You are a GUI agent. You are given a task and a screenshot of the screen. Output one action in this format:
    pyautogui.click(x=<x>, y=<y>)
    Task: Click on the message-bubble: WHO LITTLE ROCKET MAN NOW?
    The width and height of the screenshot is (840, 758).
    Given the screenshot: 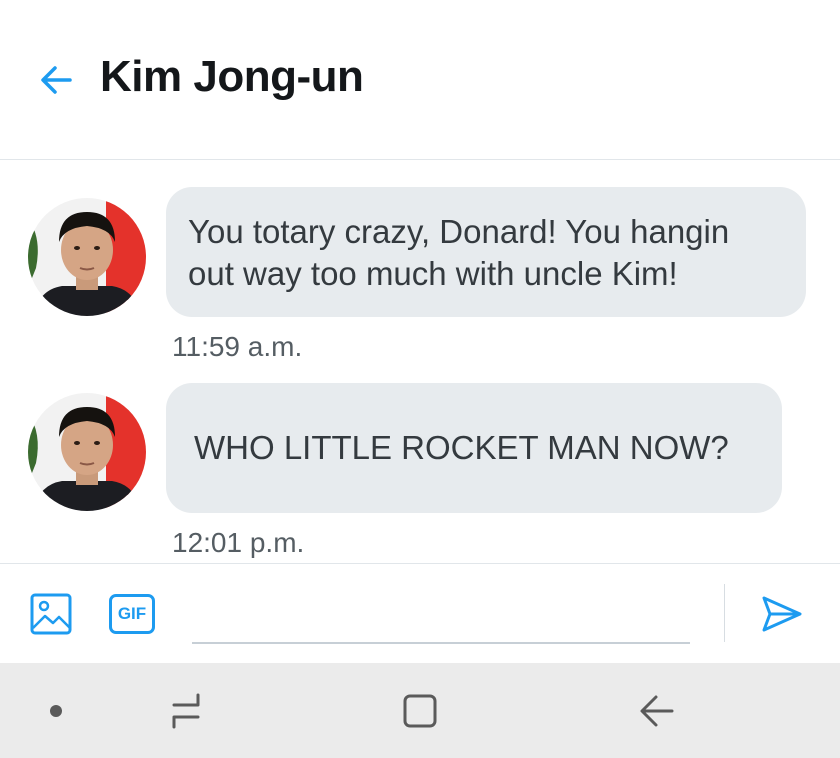 What is the action you would take?
    pyautogui.click(x=474, y=448)
    